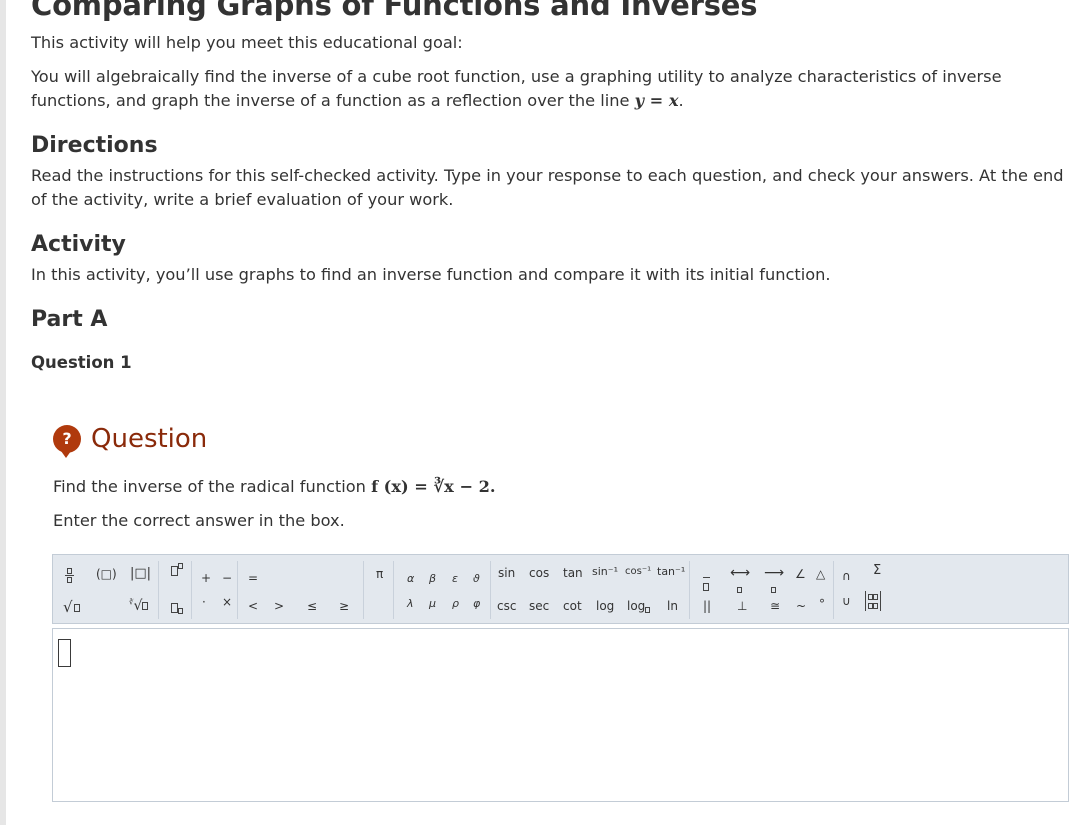 This screenshot has height=825, width=1088. What do you see at coordinates (344, 606) in the screenshot?
I see `greater-equal-button: ≥` at bounding box center [344, 606].